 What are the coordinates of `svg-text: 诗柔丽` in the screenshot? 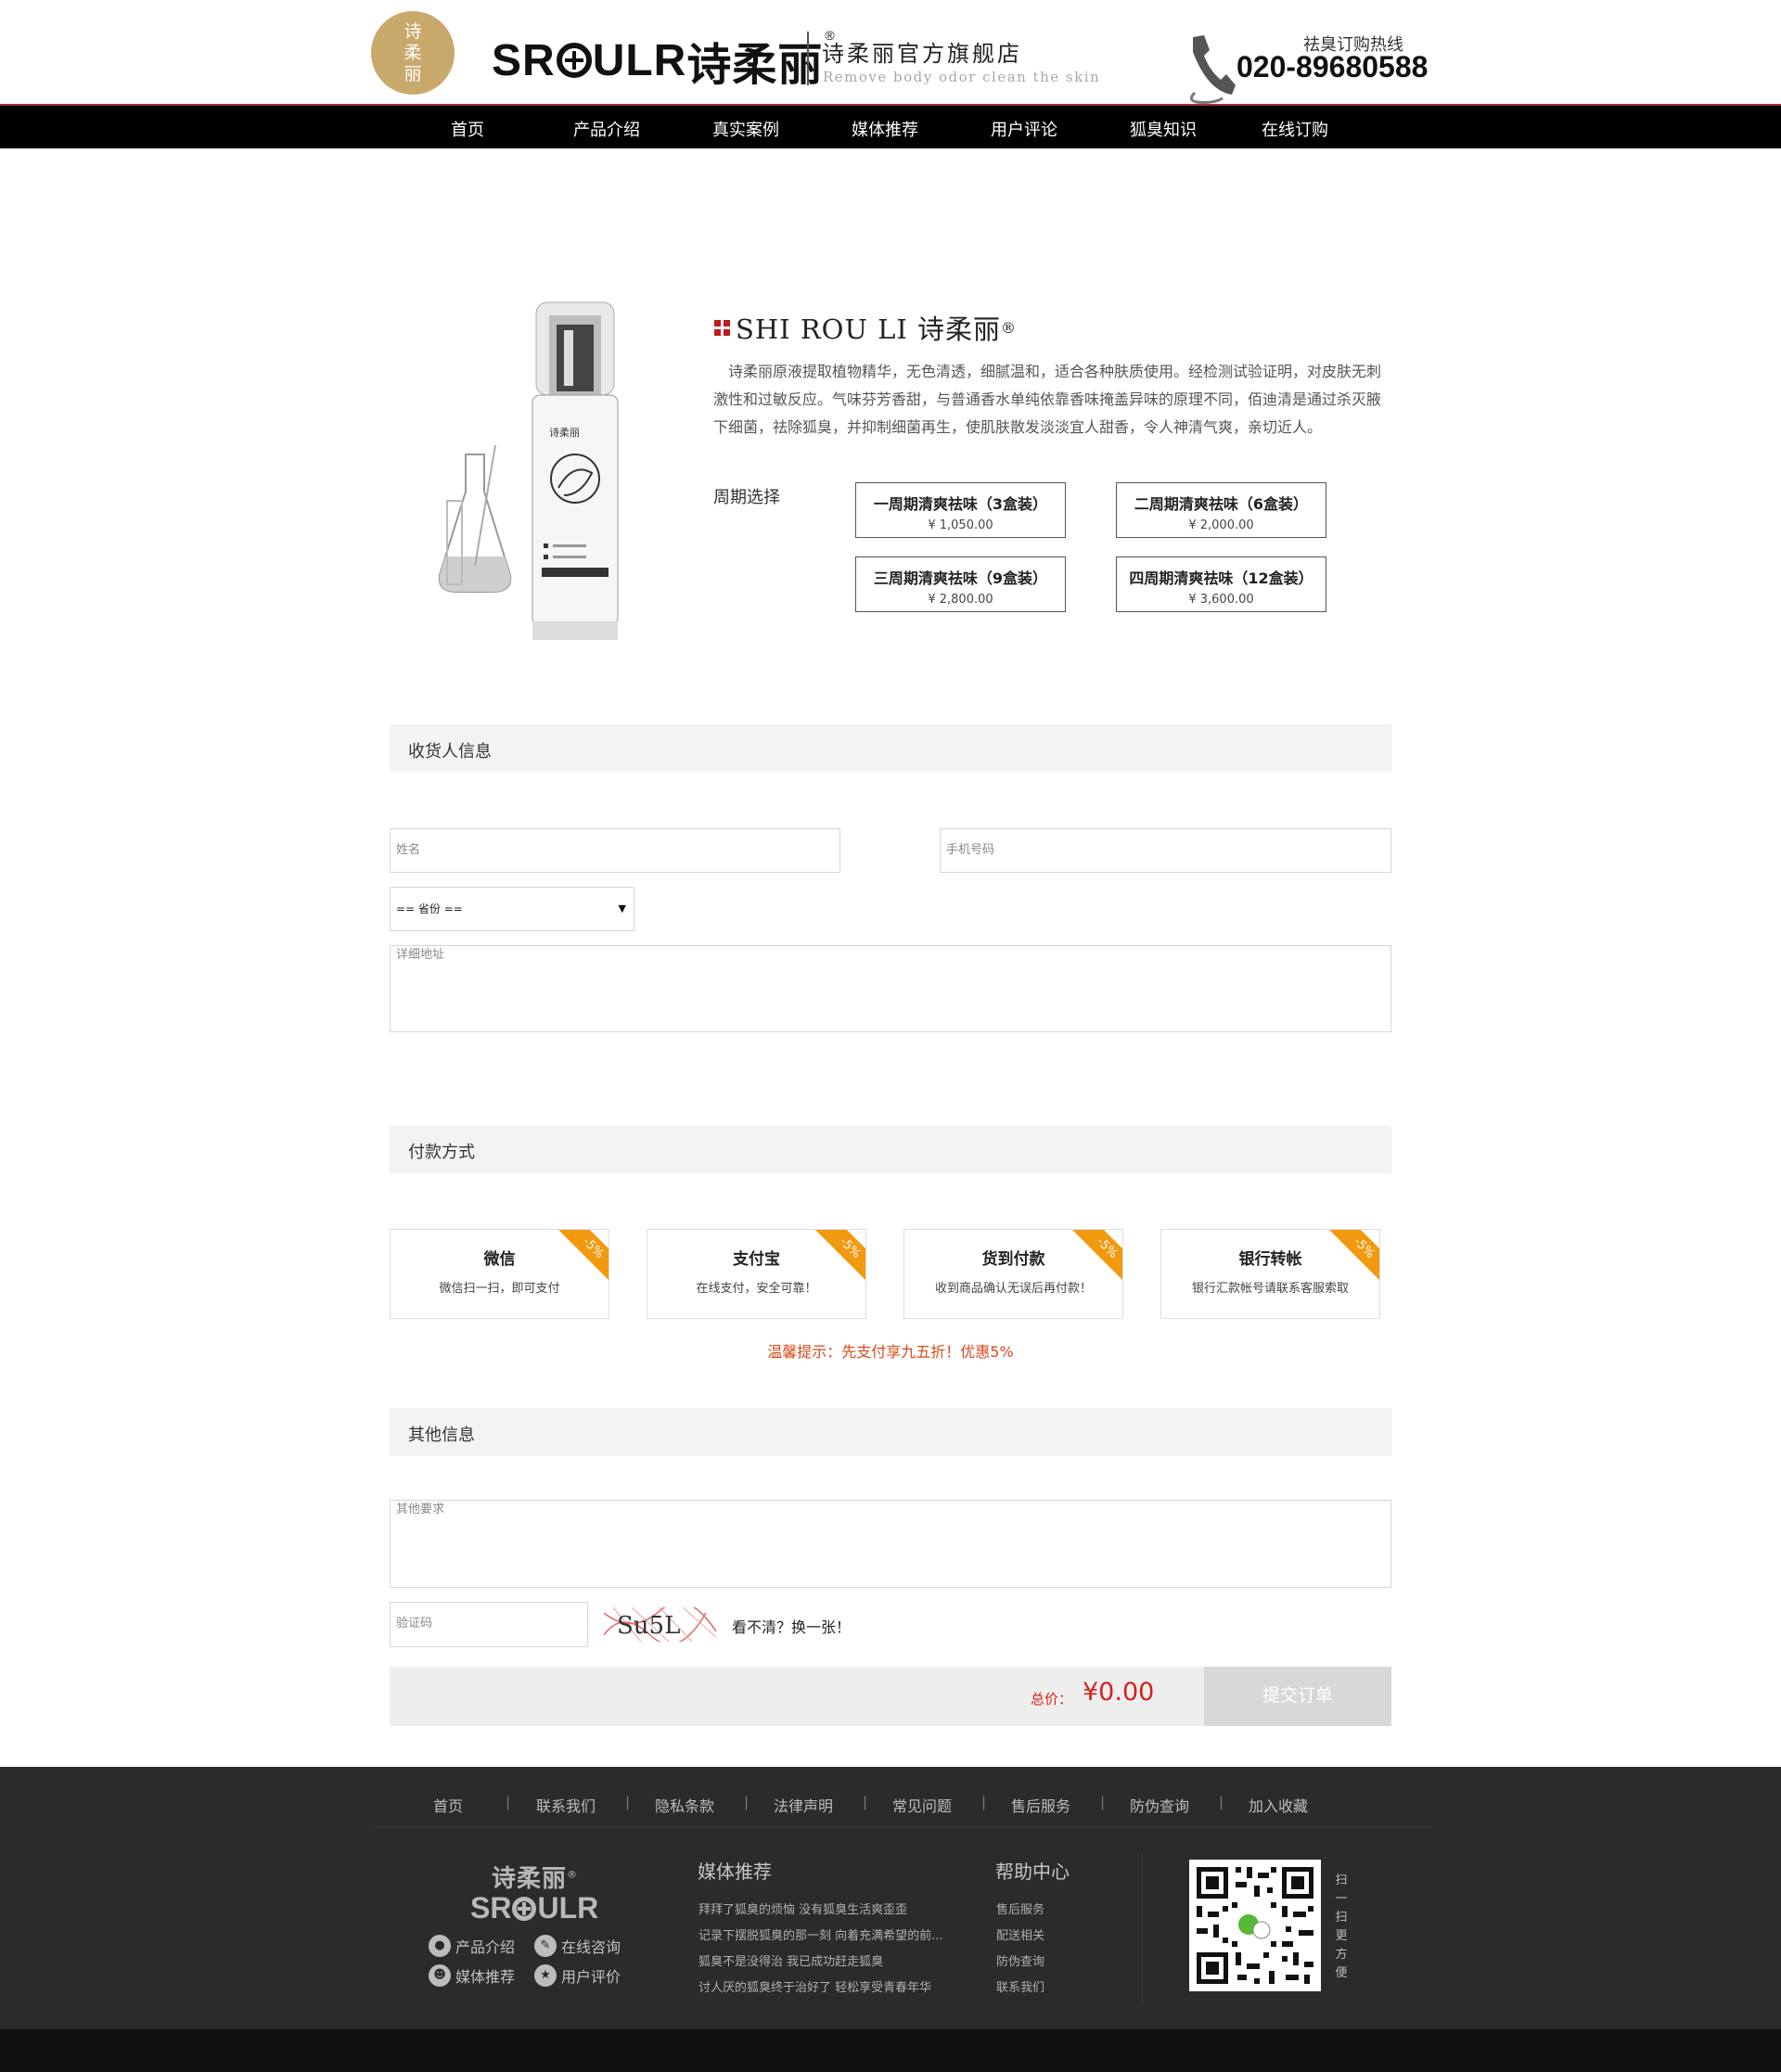 It's located at (564, 432).